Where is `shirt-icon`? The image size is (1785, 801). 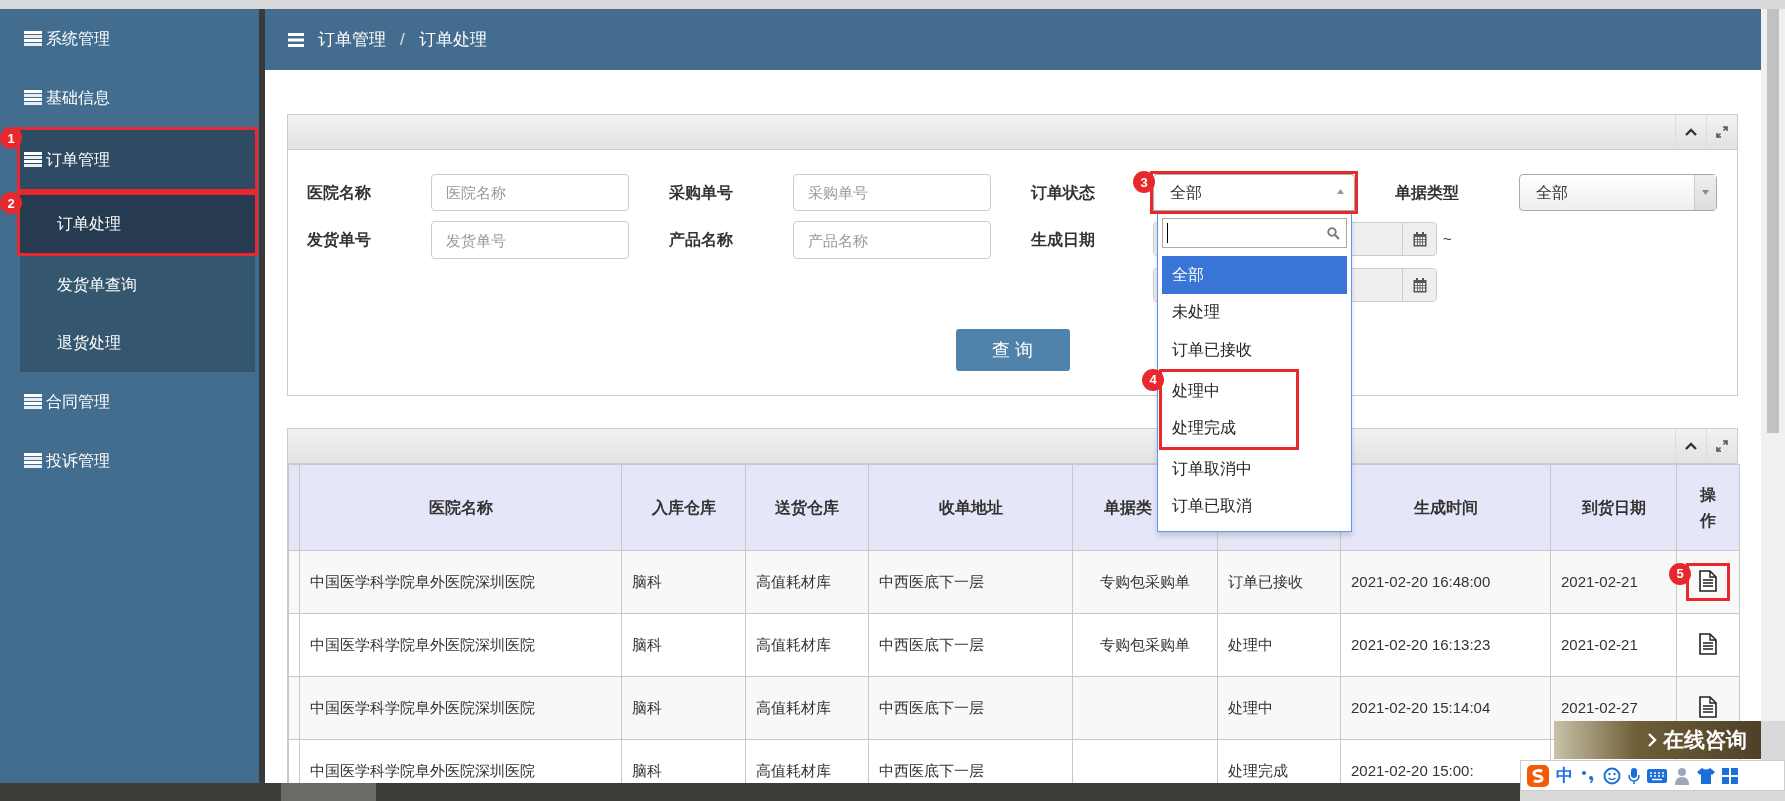 shirt-icon is located at coordinates (1706, 775).